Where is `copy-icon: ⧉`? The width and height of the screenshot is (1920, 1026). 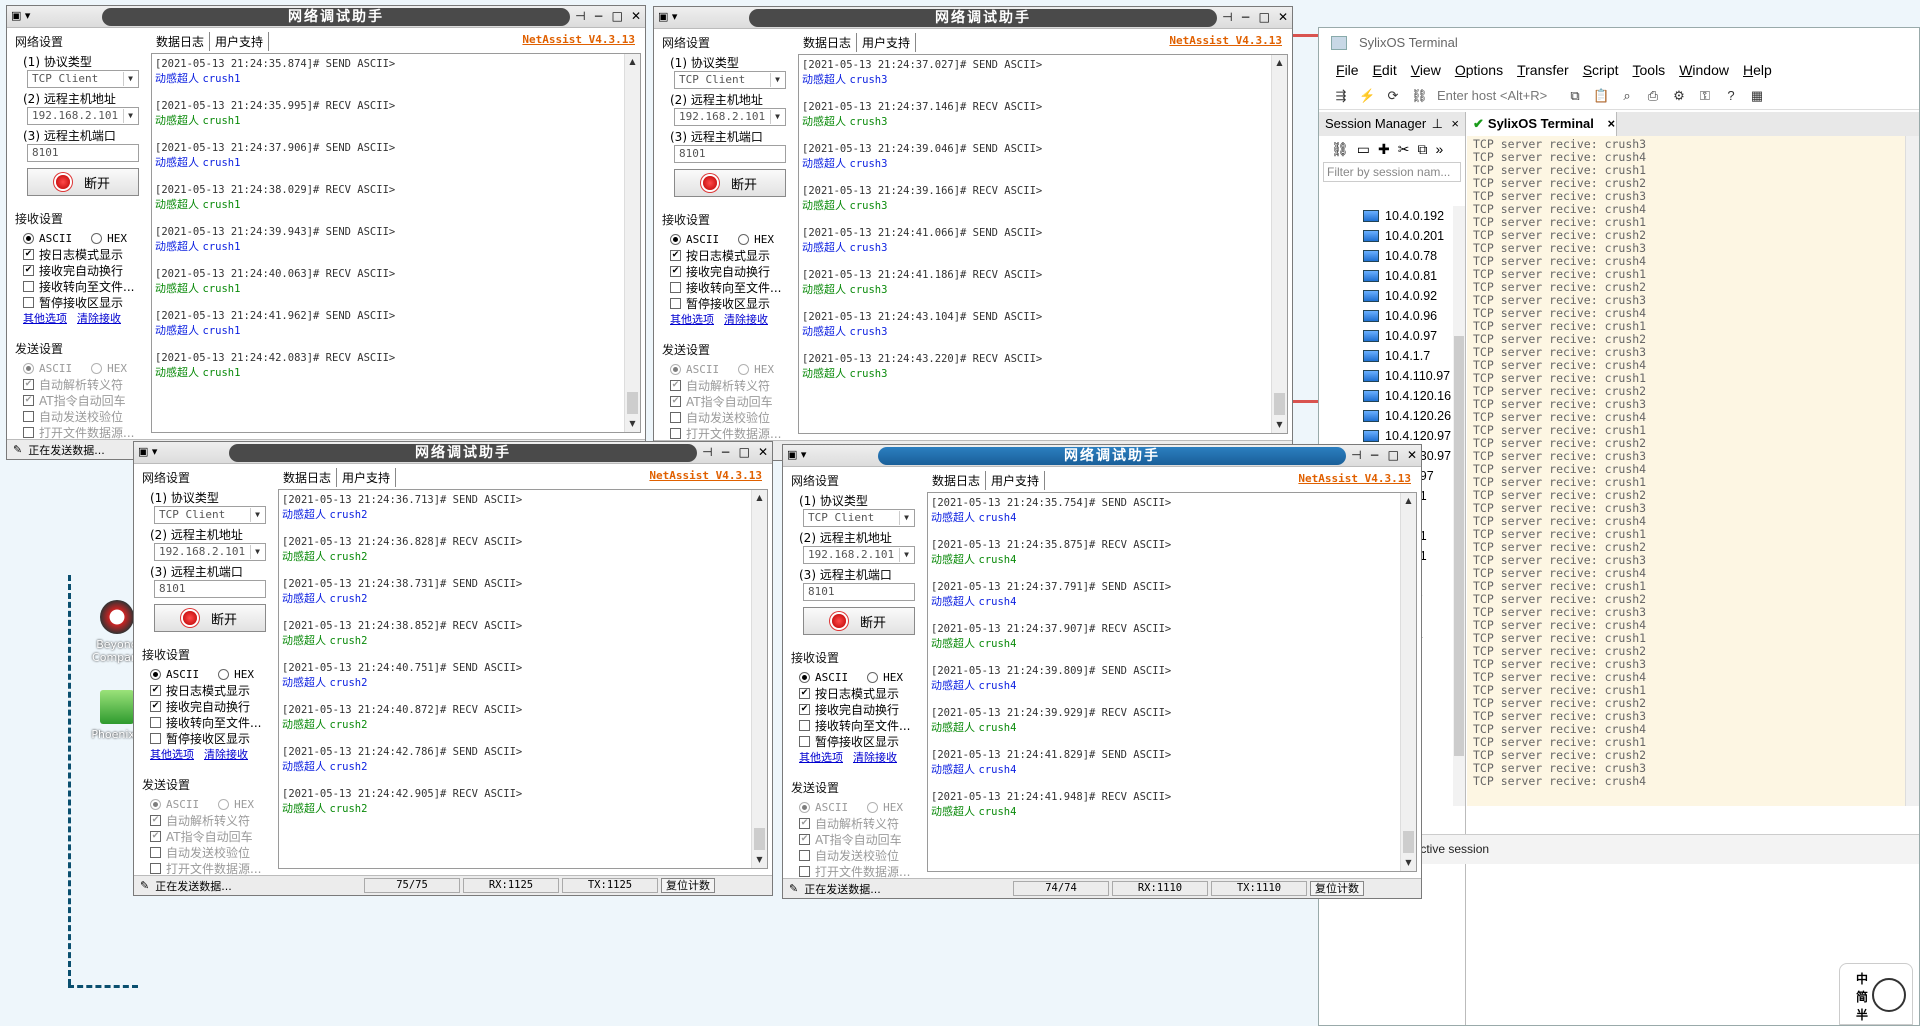 copy-icon: ⧉ is located at coordinates (1575, 96).